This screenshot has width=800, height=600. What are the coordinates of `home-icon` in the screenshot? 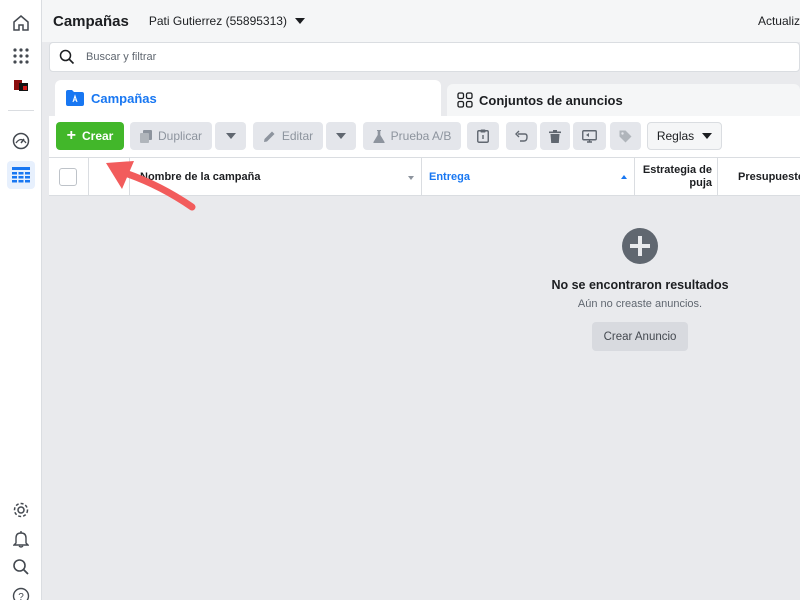 It's located at (21, 23).